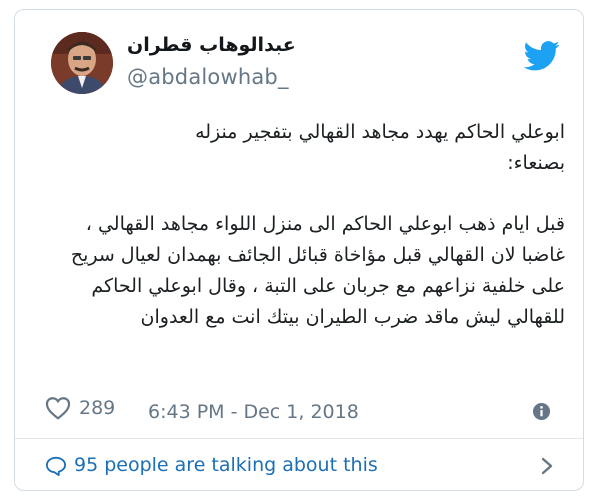  I want to click on speech-bubble-icon, so click(56, 466).